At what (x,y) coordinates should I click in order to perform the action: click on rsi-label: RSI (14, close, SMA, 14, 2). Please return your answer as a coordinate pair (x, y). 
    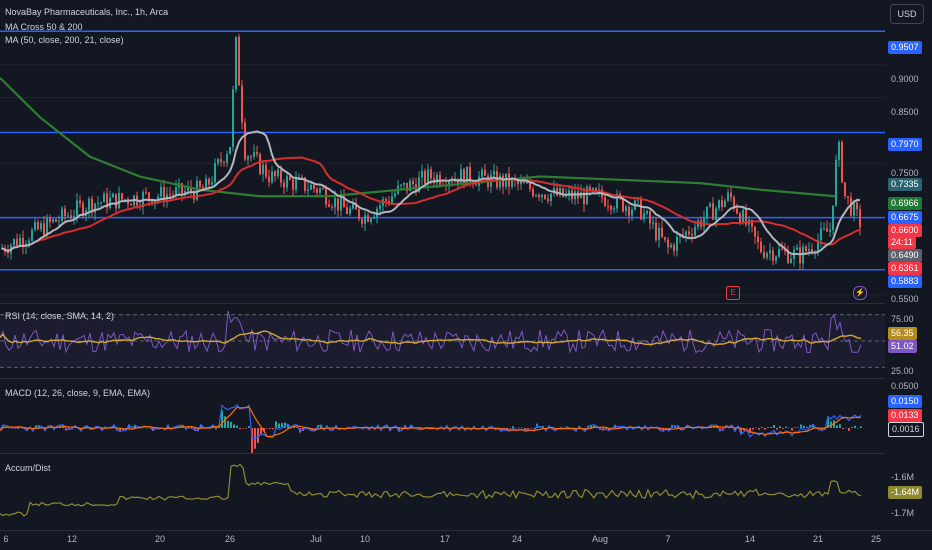
    Looking at the image, I should click on (59, 316).